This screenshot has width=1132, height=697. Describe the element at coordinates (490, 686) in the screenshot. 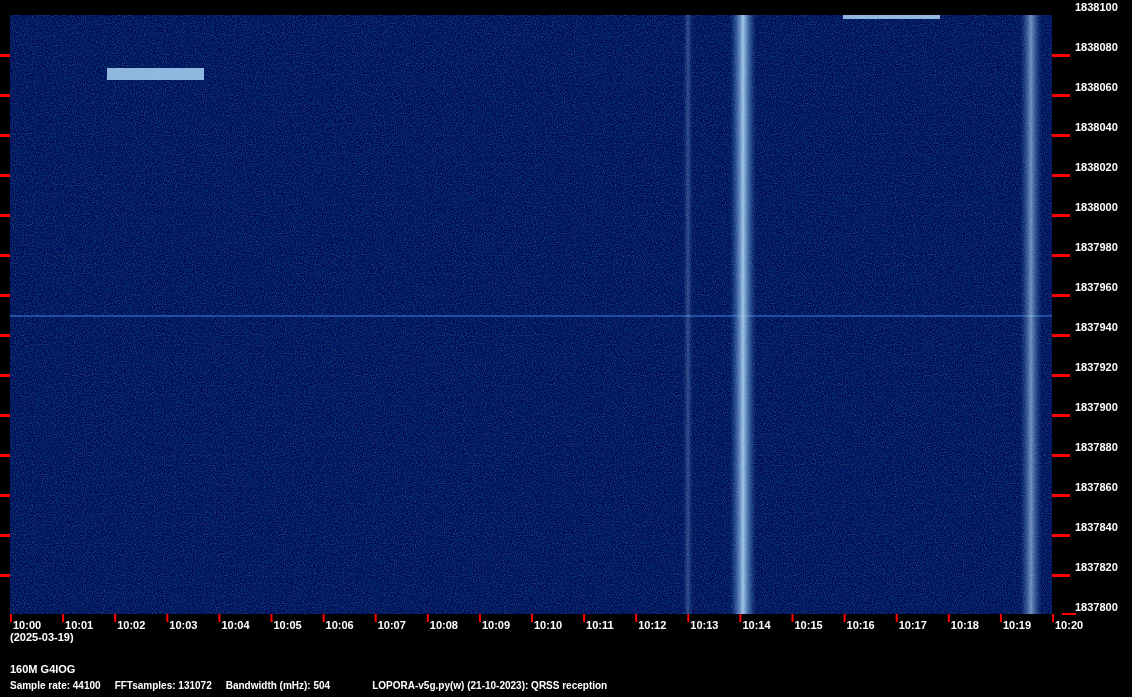

I see `info-text: LOPORA-v5g.py(w) (21-10-2023): QRSS reception` at that location.